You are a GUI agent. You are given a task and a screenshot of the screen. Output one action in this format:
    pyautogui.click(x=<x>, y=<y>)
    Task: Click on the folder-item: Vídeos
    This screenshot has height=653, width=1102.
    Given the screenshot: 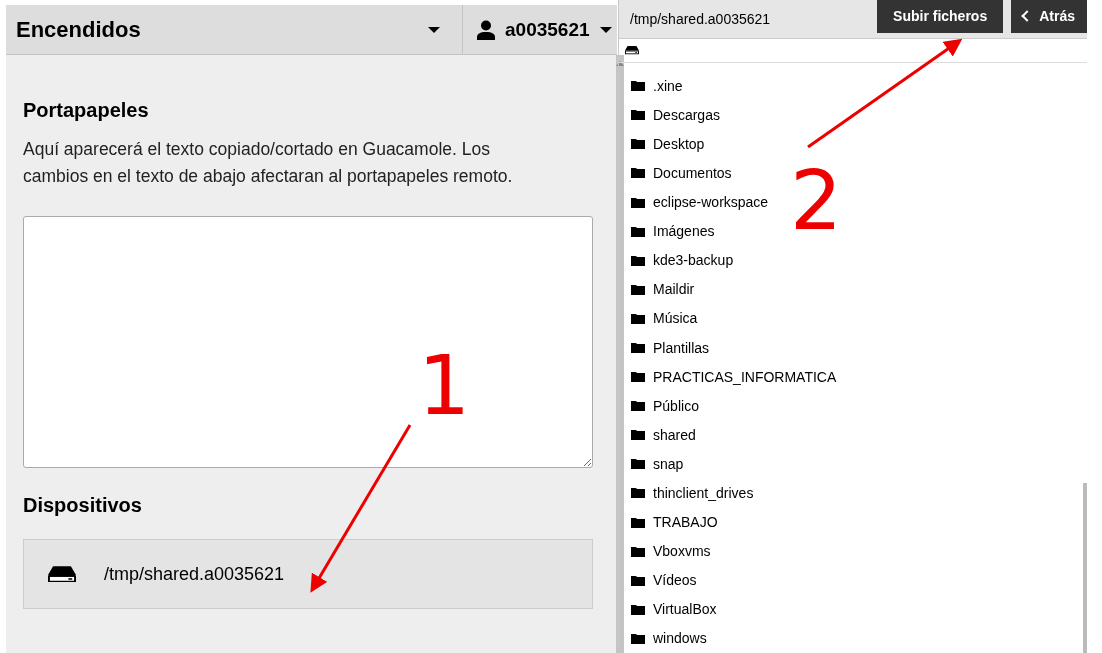 What is the action you would take?
    pyautogui.click(x=675, y=580)
    